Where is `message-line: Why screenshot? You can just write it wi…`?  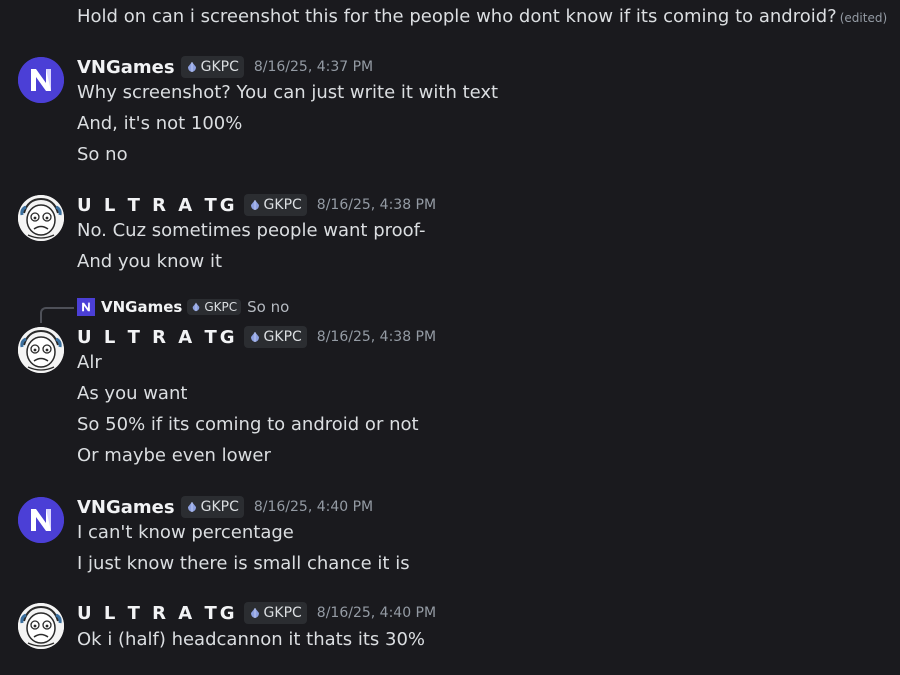
message-line: Why screenshot? You can just write it wi… is located at coordinates (288, 92).